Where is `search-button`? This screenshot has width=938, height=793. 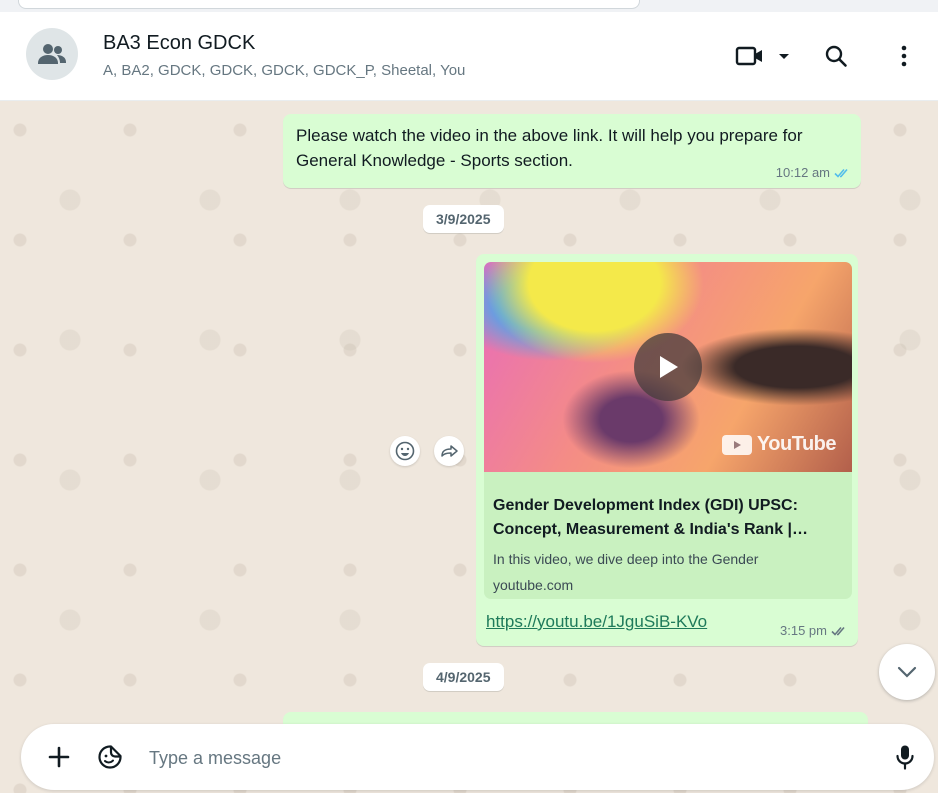
search-button is located at coordinates (836, 56).